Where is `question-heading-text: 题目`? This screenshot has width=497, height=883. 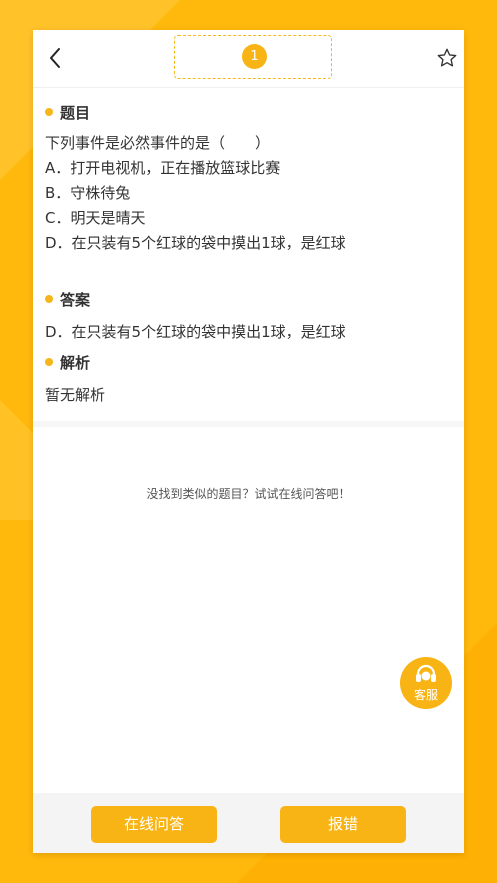
question-heading-text: 题目 is located at coordinates (75, 113).